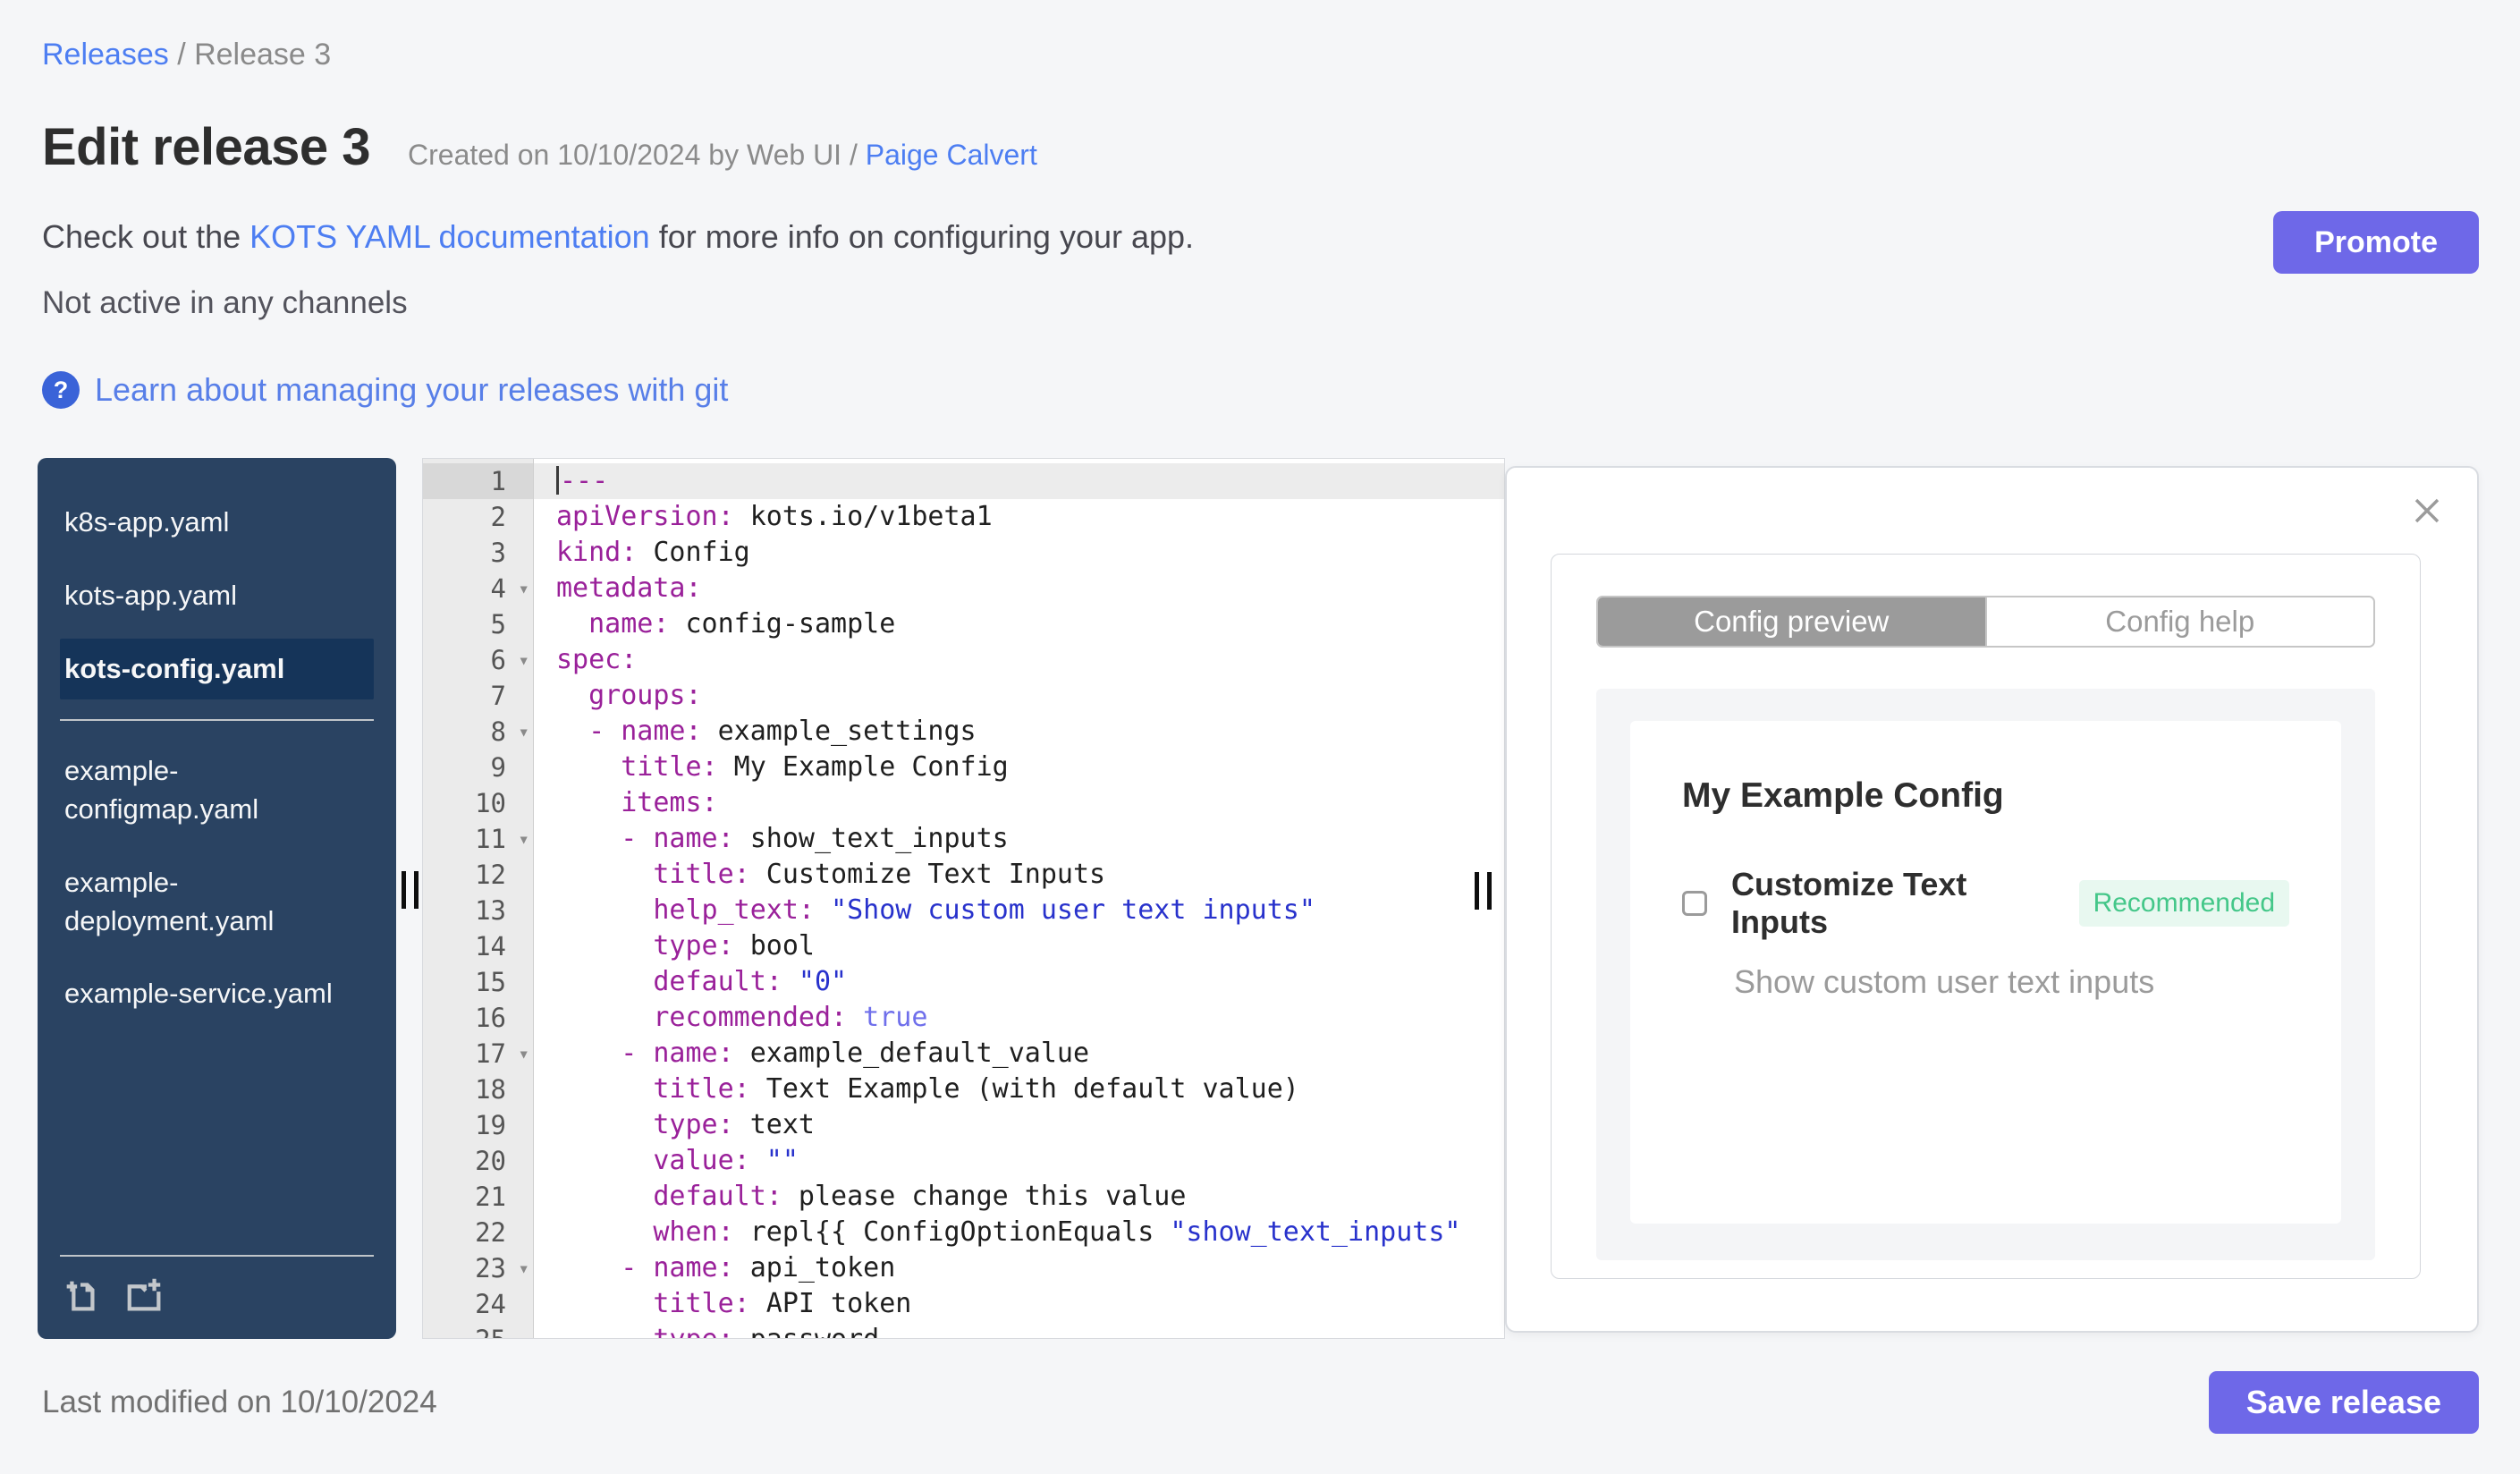 The width and height of the screenshot is (2520, 1474). I want to click on code-token: text, so click(774, 1124).